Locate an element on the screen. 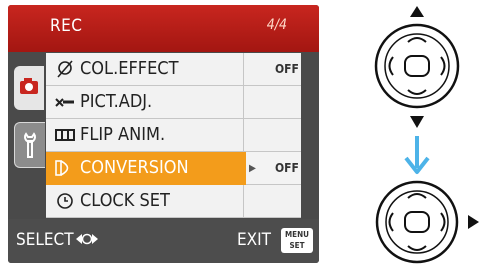 The width and height of the screenshot is (493, 268). transition-arrow-icon is located at coordinates (417, 155).